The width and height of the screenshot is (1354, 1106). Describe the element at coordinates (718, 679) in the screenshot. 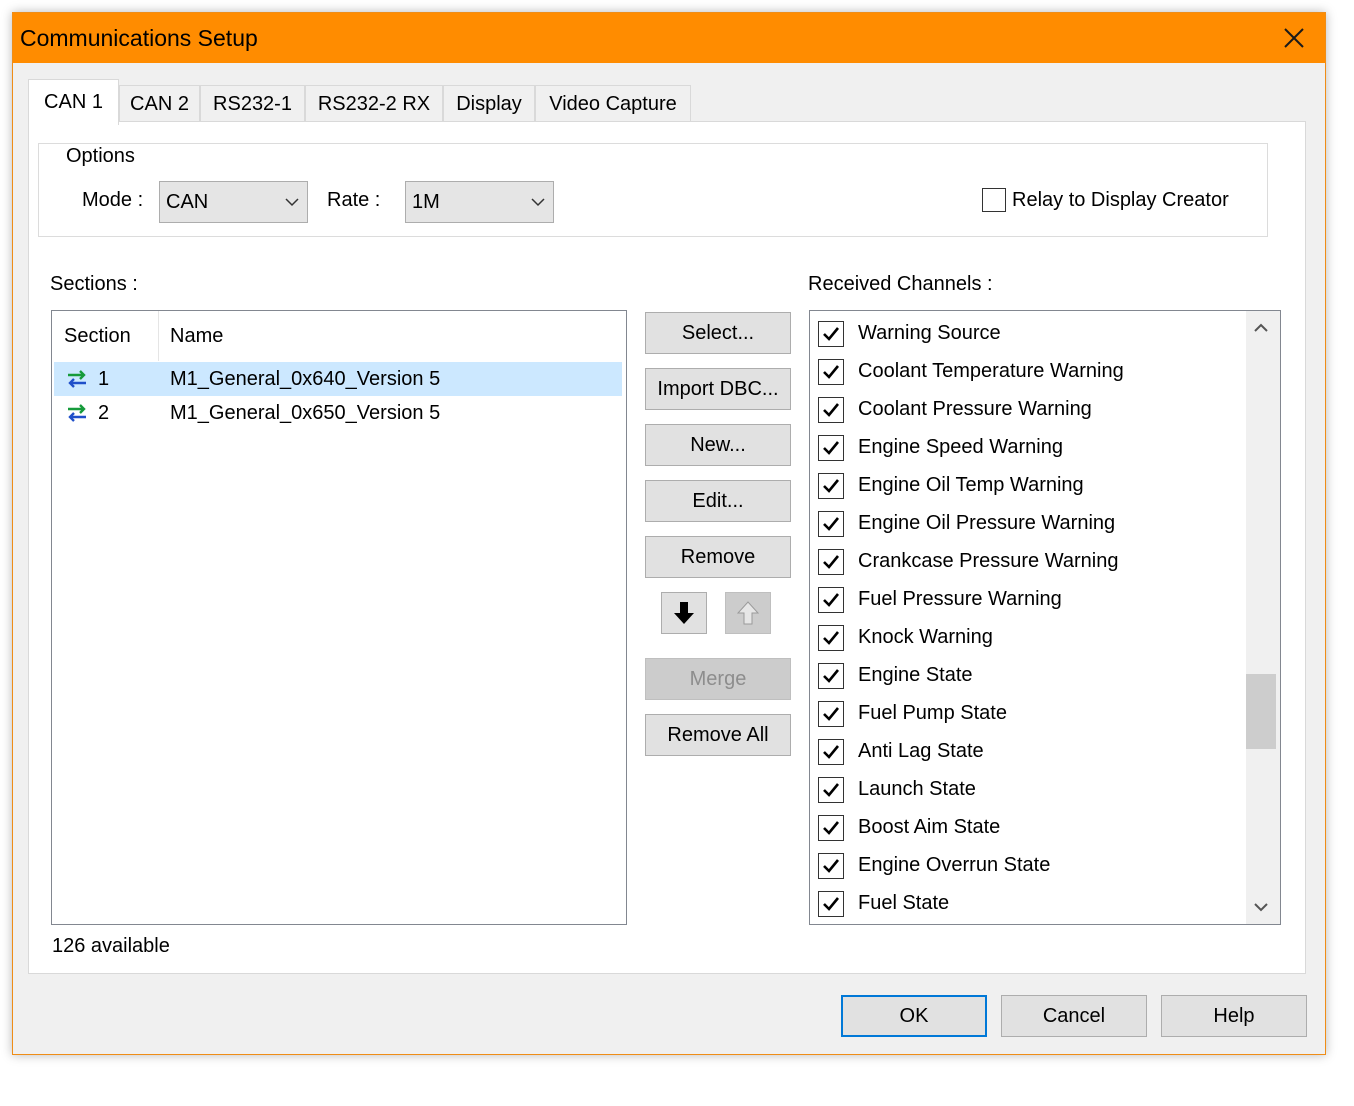

I see `merge-button: Merge` at that location.